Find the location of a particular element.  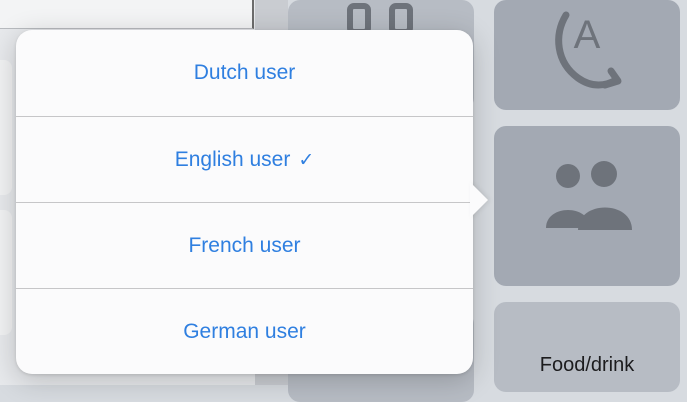

menu-item-dutch-user: Dutch user is located at coordinates (244, 73).